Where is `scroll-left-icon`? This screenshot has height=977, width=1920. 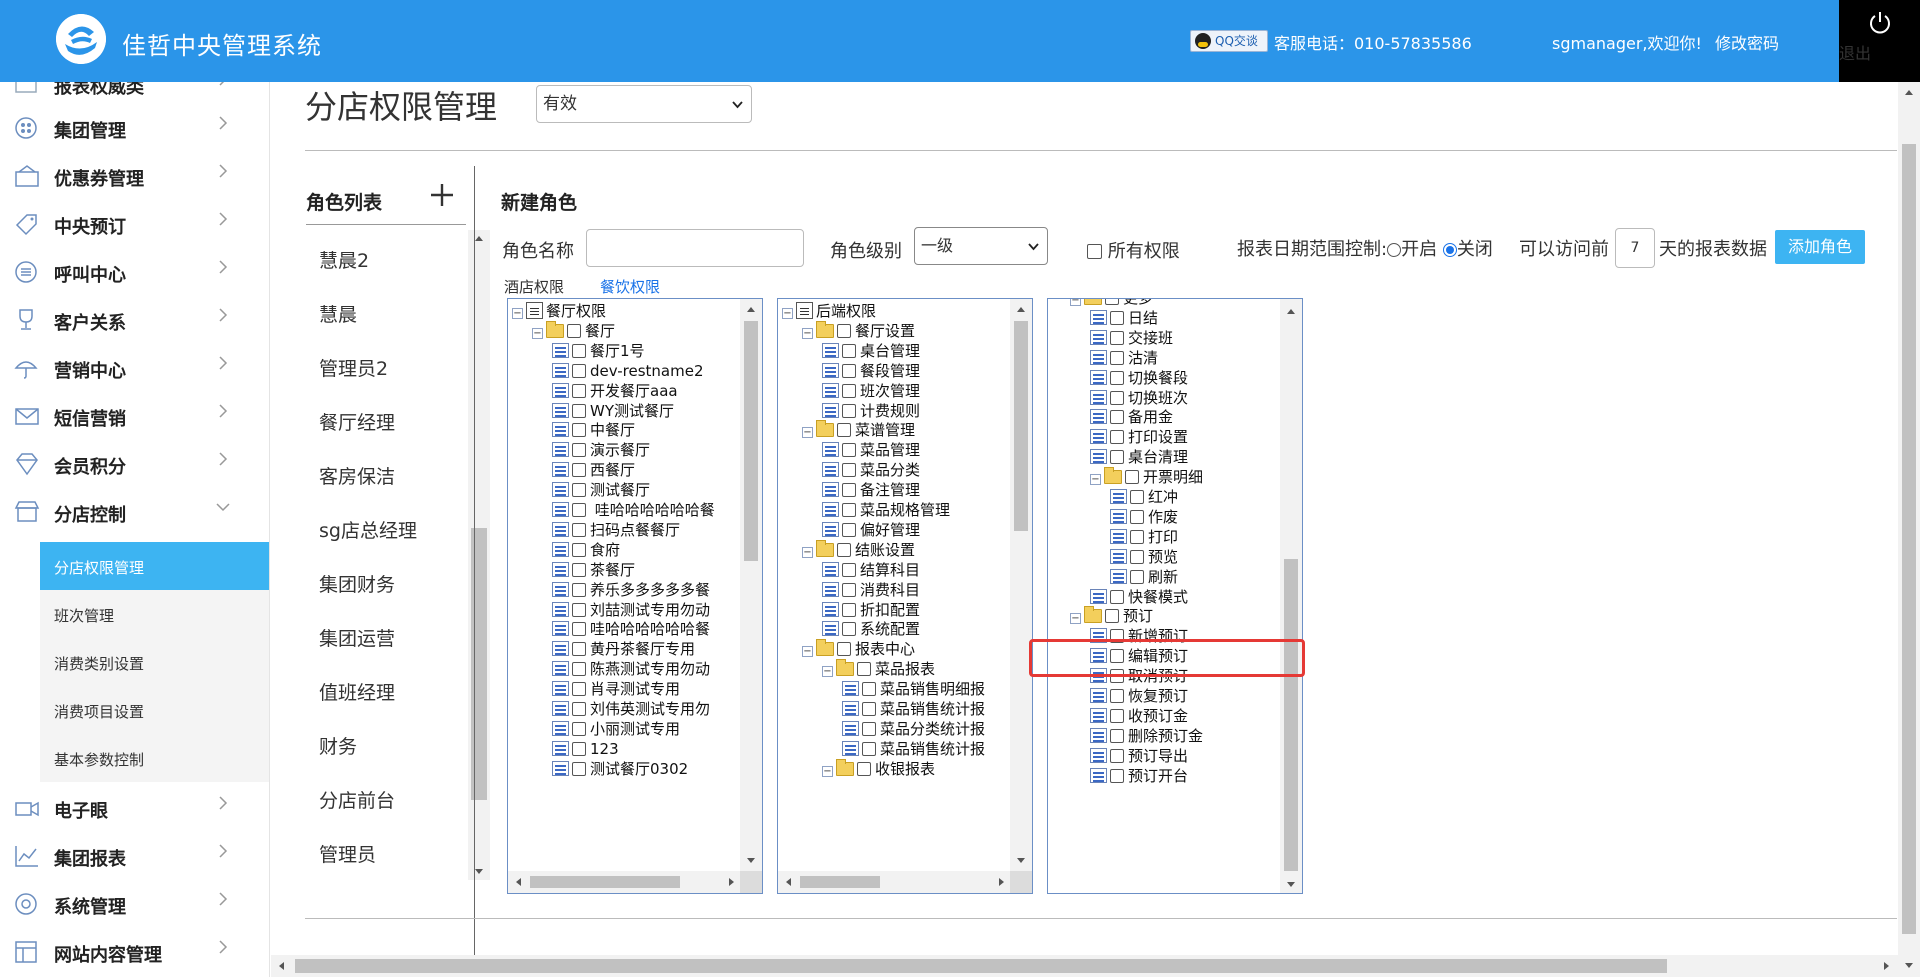
scroll-left-icon is located at coordinates (519, 882).